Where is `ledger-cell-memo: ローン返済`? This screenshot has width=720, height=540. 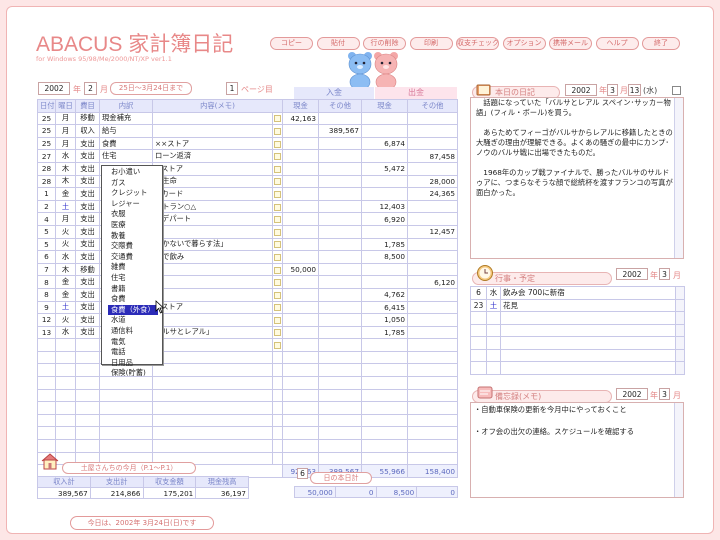
ledger-cell-memo: ローン返済 is located at coordinates (212, 156).